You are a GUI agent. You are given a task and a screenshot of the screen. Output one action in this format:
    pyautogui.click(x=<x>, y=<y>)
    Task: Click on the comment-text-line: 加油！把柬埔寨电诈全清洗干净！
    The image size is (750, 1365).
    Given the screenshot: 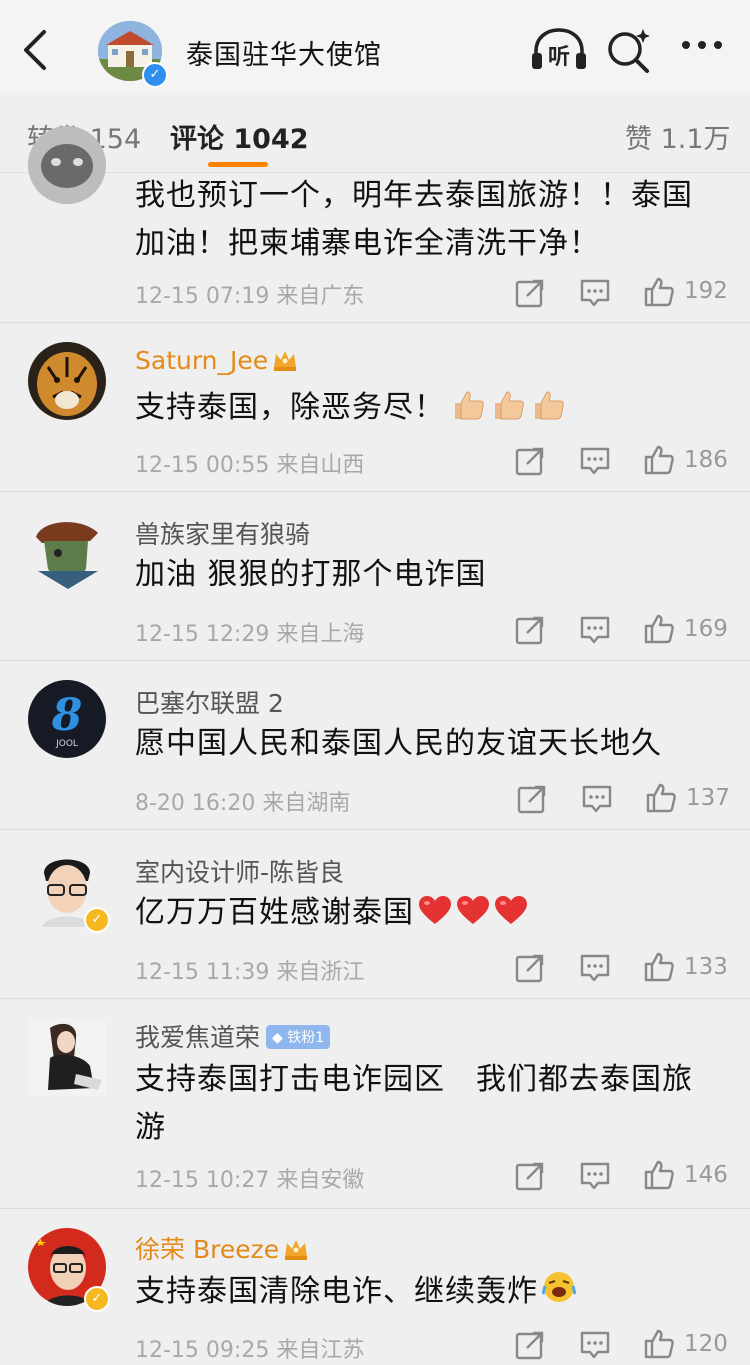 What is the action you would take?
    pyautogui.click(x=367, y=243)
    